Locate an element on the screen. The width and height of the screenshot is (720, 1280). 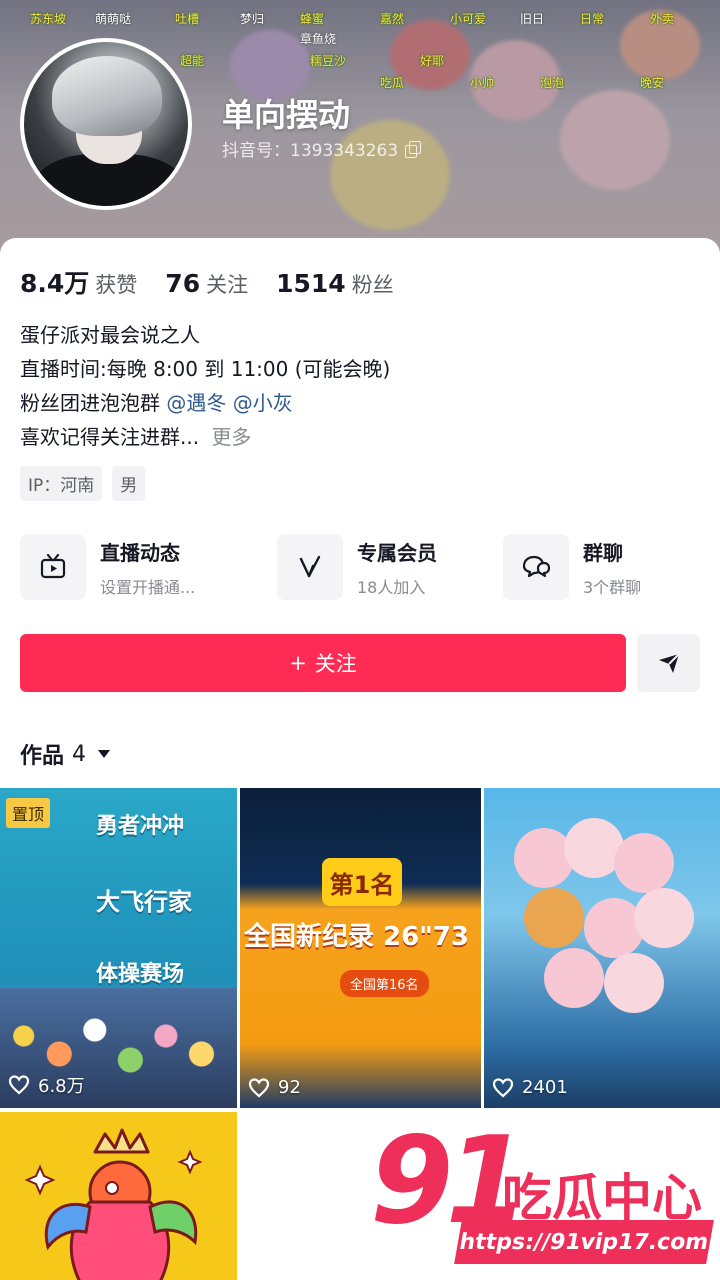
feature-membership-text: 专属会员 18人加入 is located at coordinates (397, 567).